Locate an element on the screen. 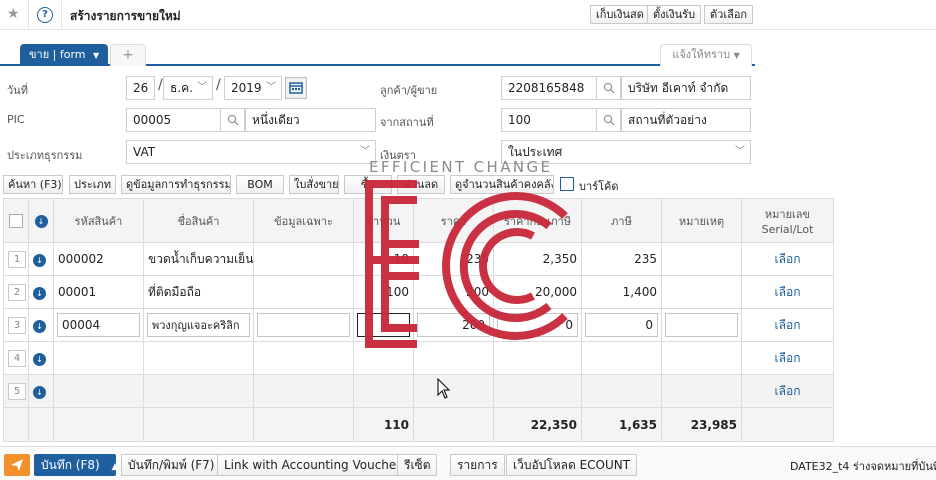 The image size is (936, 480). col-item-code: รหัสสินค้า is located at coordinates (98, 220).